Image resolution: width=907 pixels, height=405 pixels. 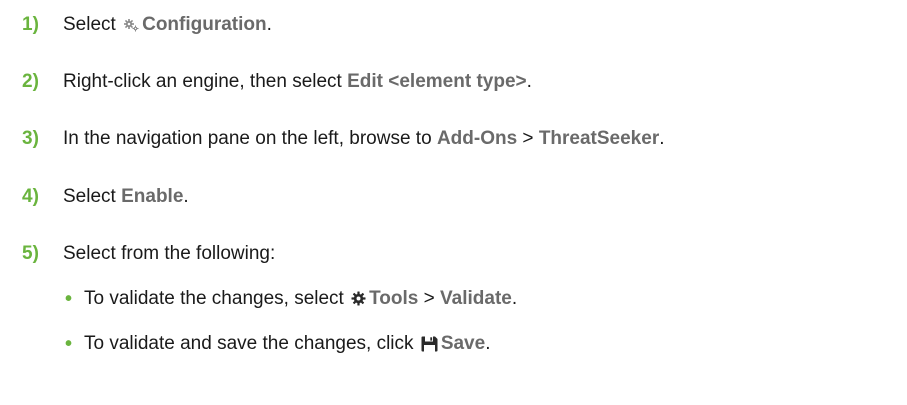 I want to click on gear-icon, so click(x=358, y=299).